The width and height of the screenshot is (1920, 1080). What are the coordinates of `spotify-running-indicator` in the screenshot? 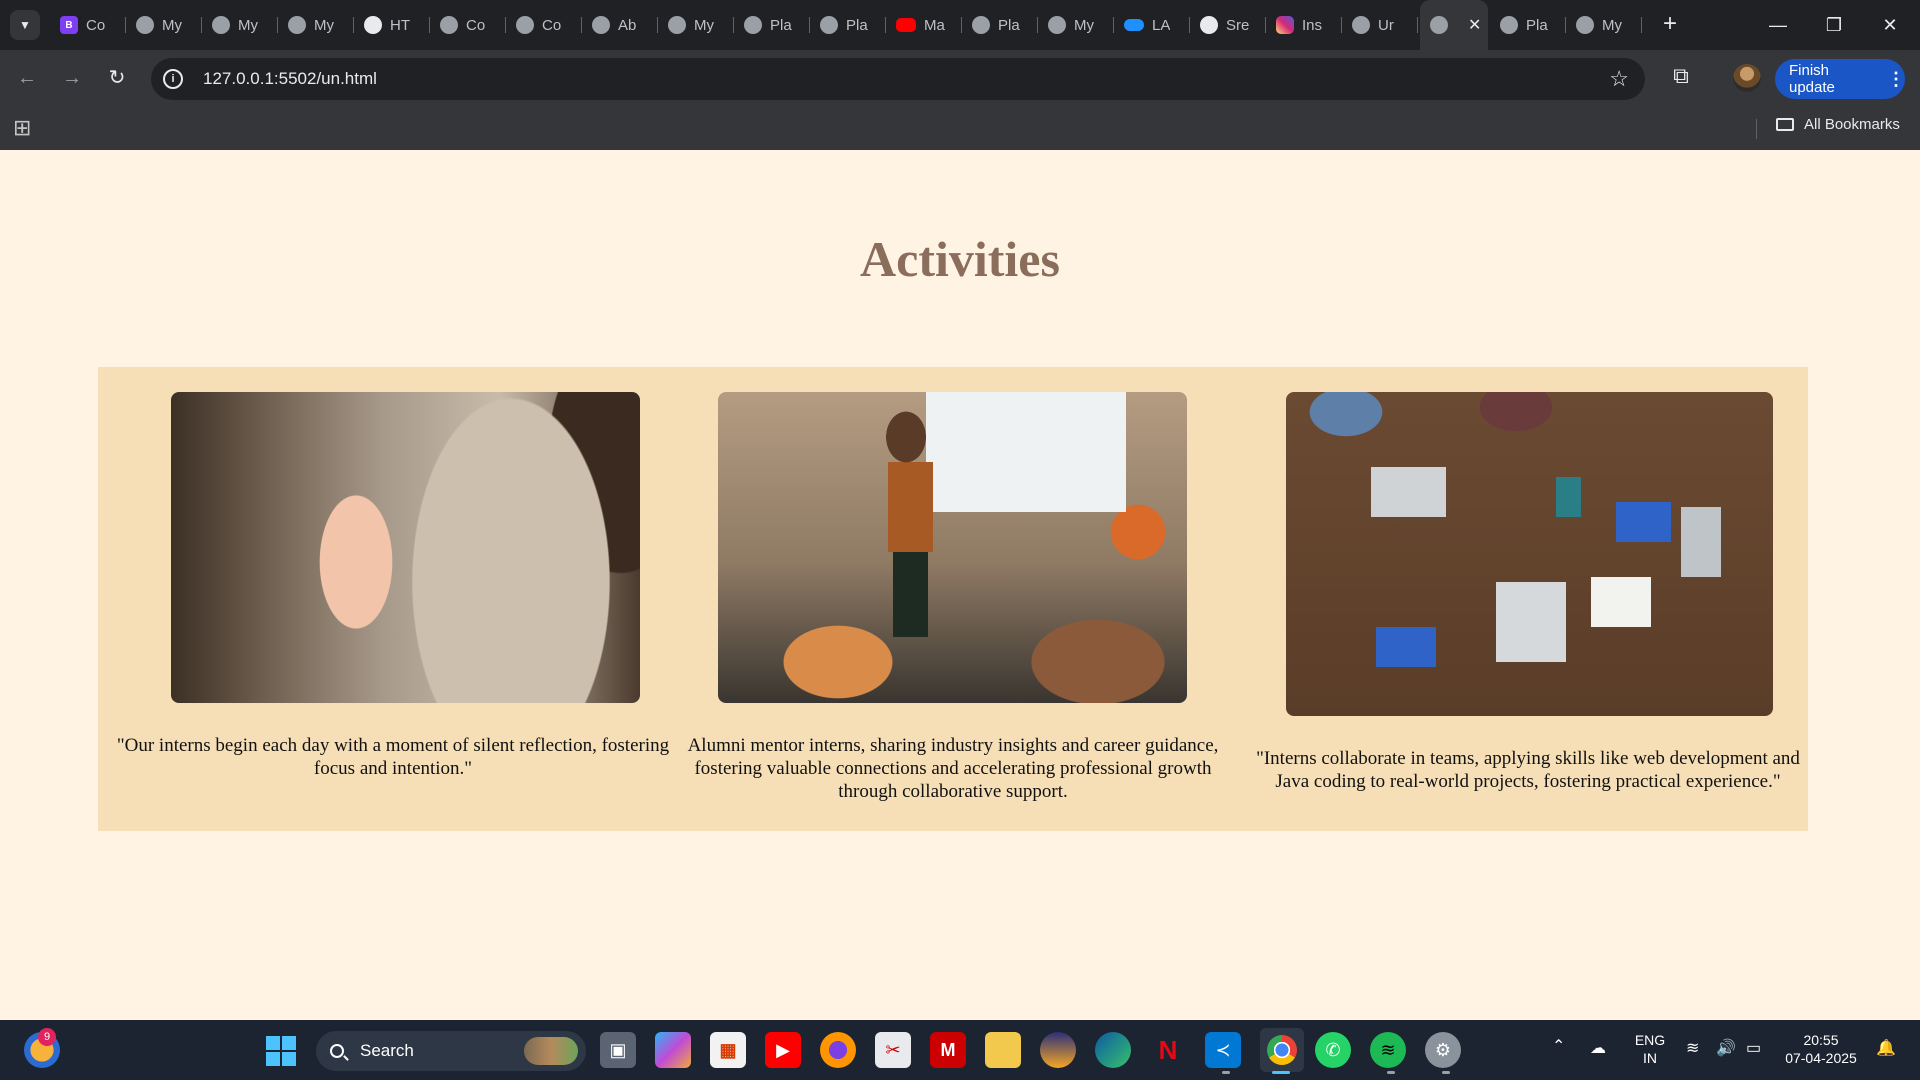 It's located at (1391, 1072).